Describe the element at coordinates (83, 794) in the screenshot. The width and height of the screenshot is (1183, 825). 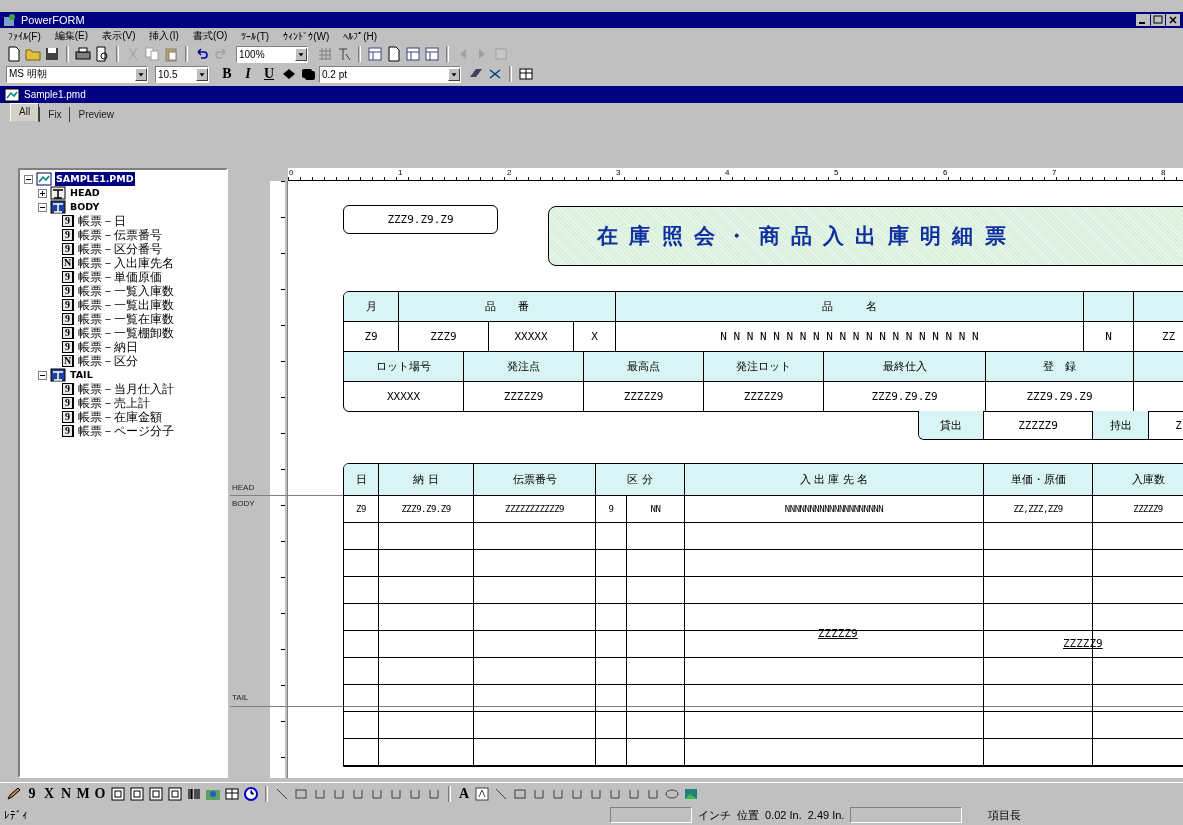
I see `field-tool-button: M` at that location.